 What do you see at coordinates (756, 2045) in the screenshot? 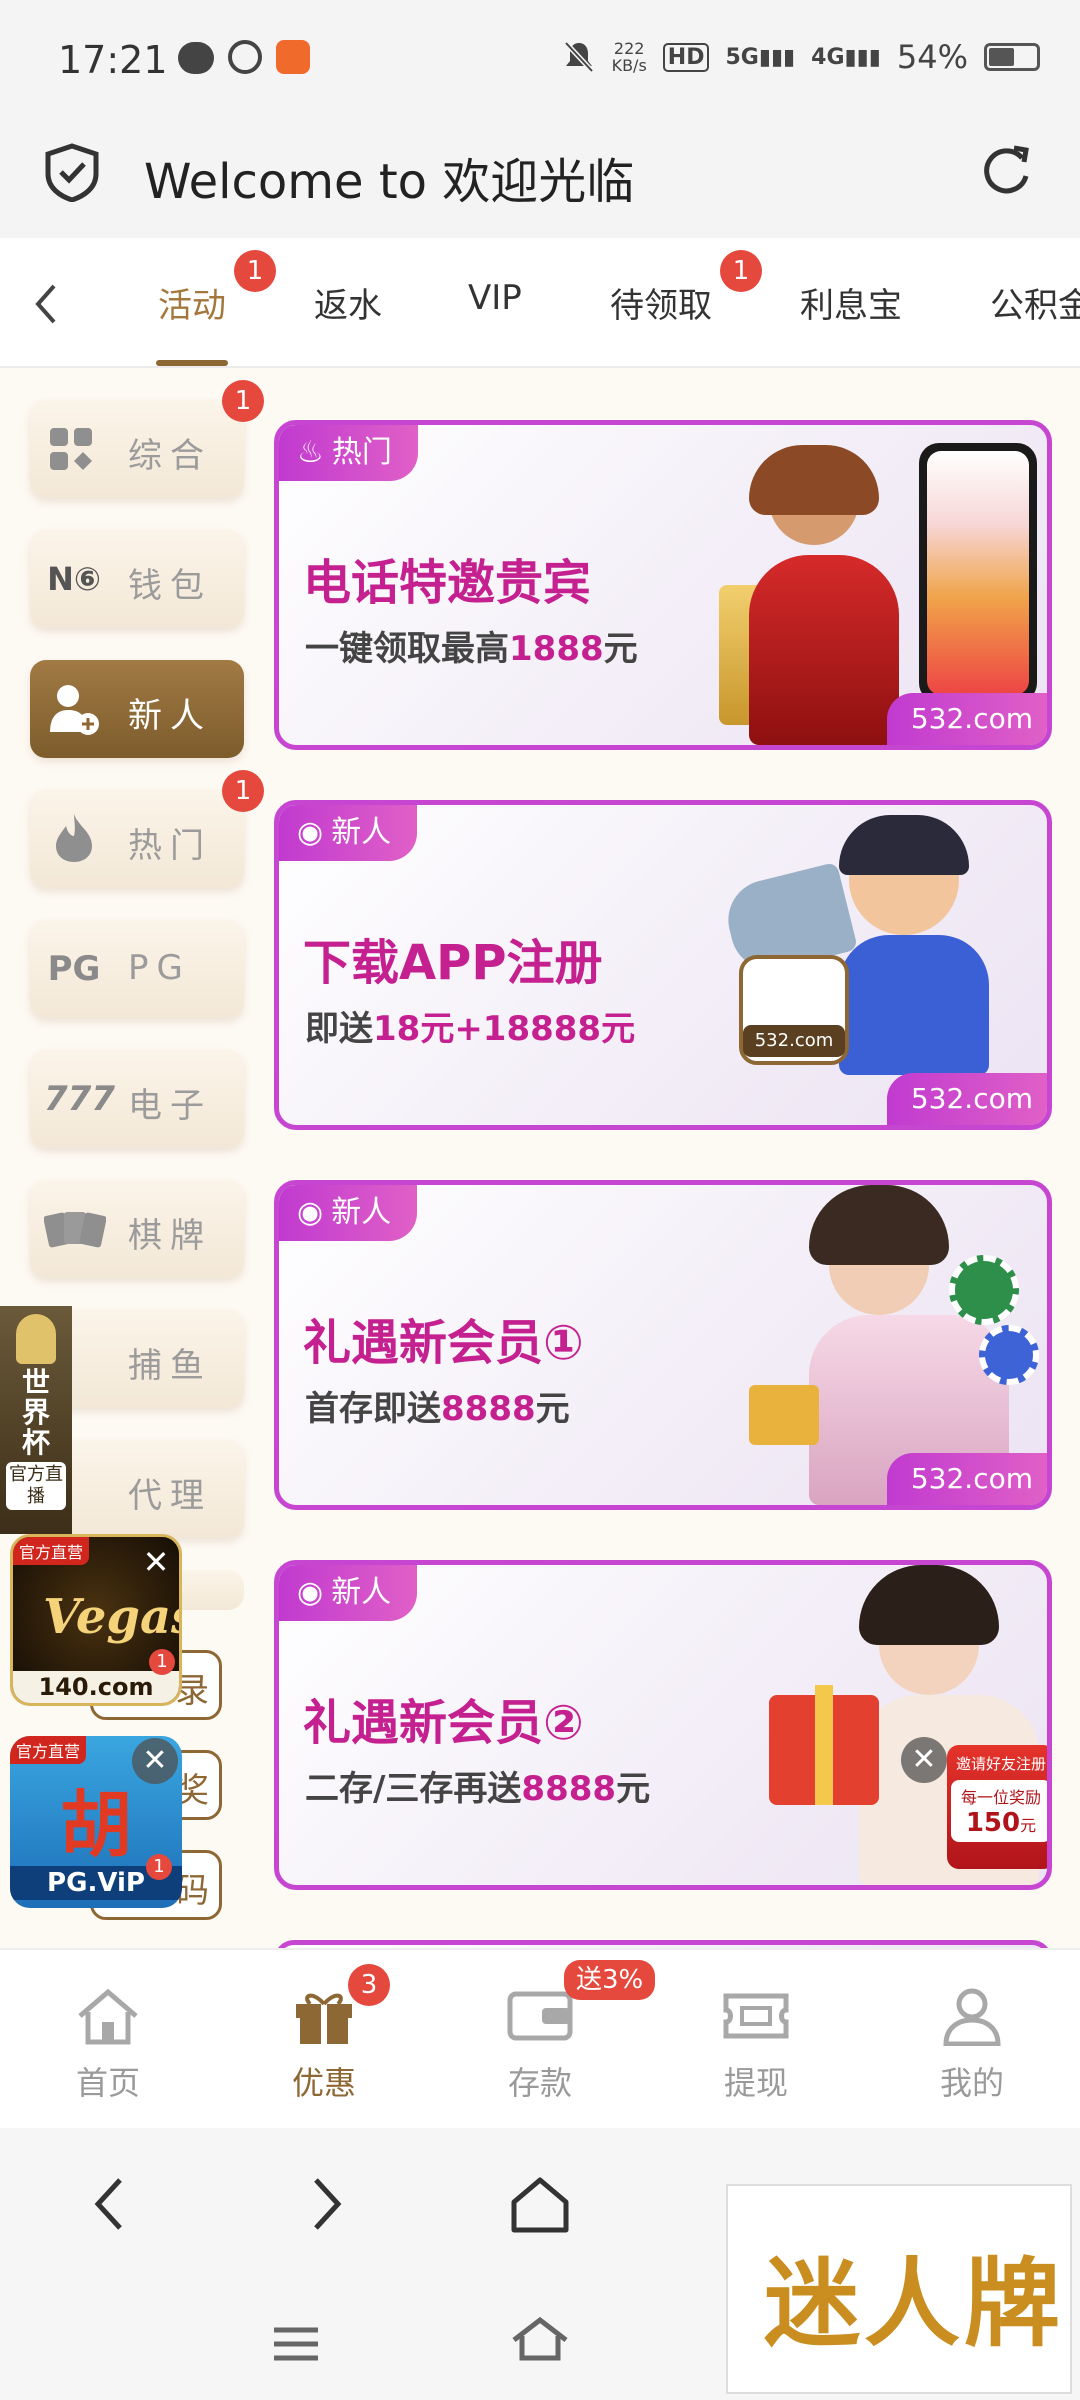
I see `nav-withdraw: 提现` at bounding box center [756, 2045].